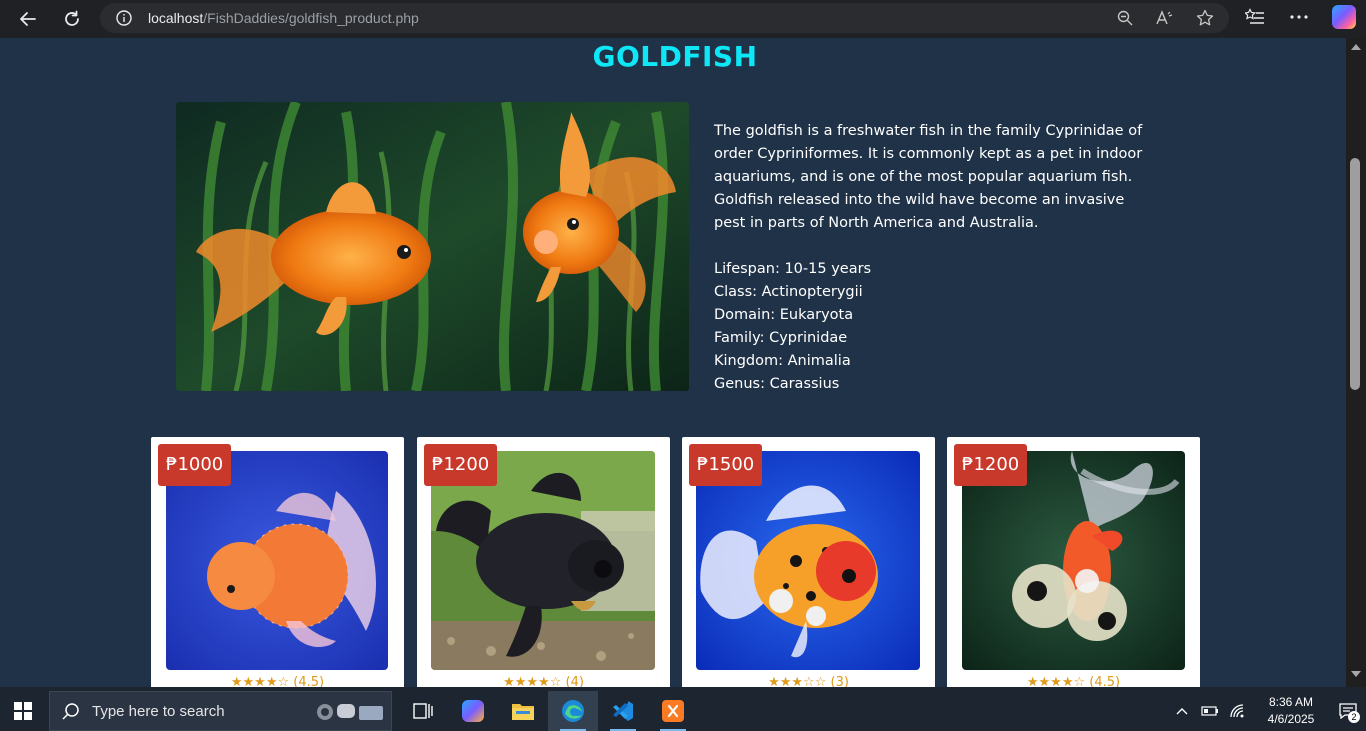 This screenshot has height=731, width=1366. What do you see at coordinates (1165, 18) in the screenshot?
I see `read-aloud-icon` at bounding box center [1165, 18].